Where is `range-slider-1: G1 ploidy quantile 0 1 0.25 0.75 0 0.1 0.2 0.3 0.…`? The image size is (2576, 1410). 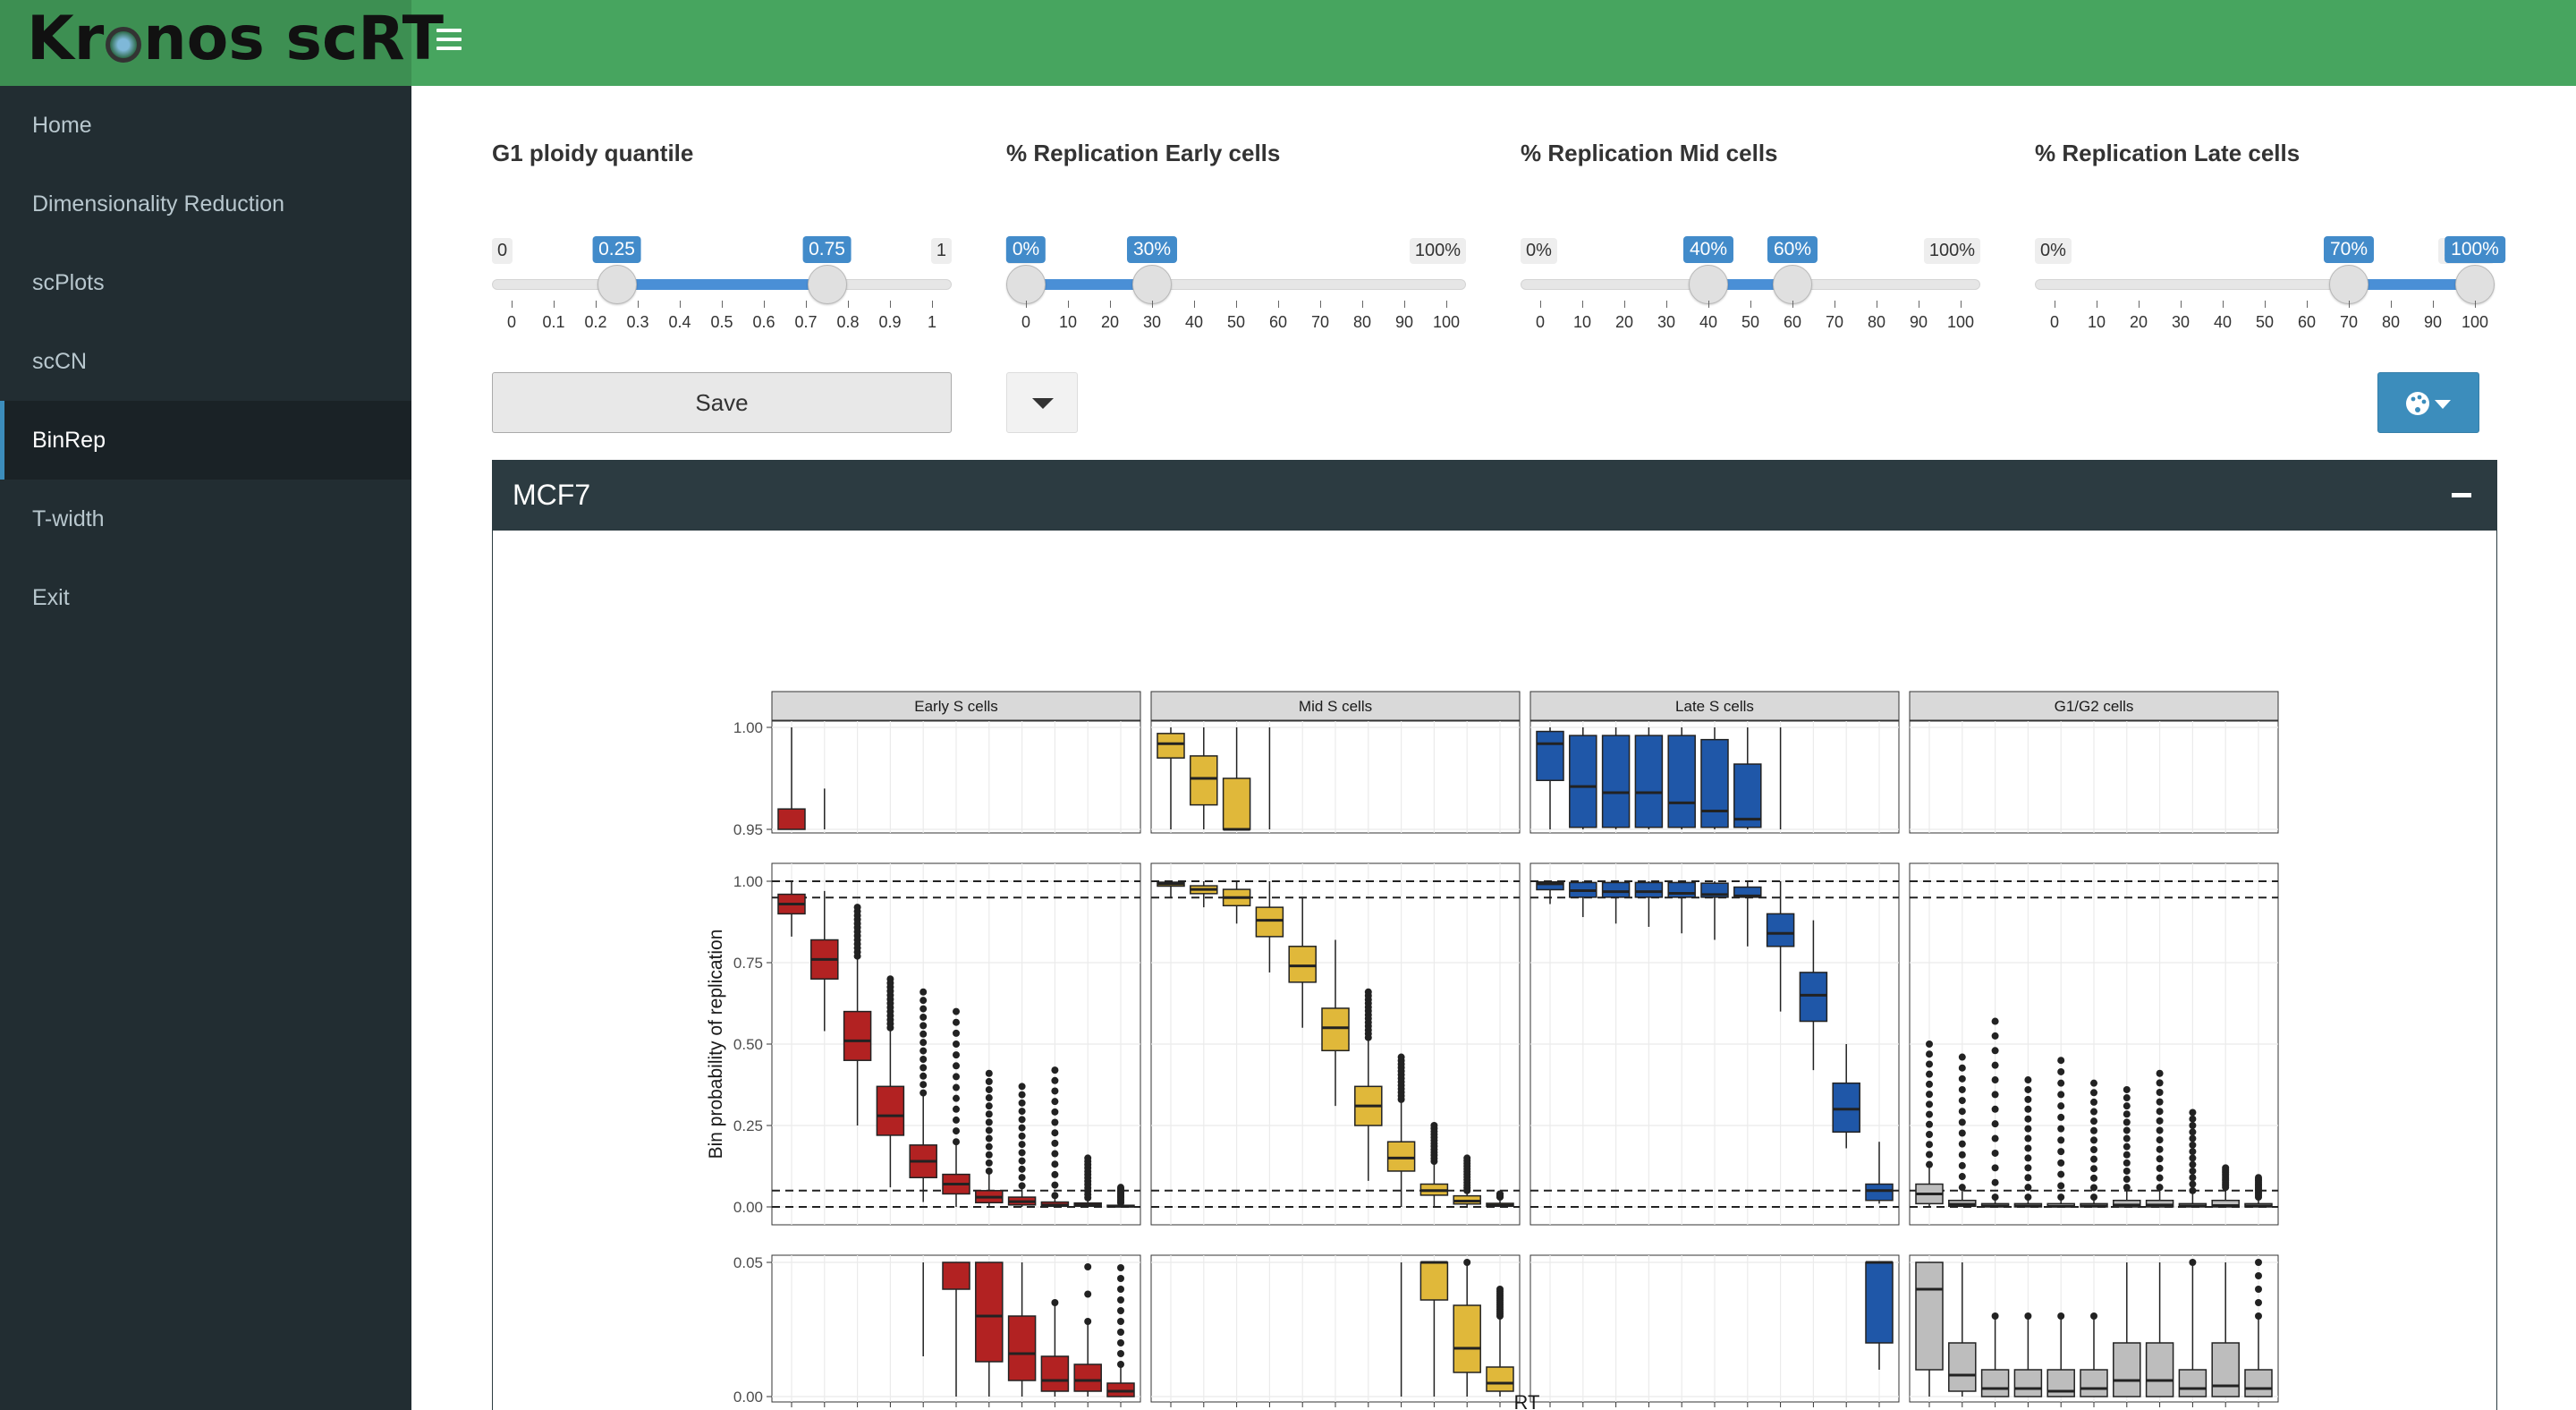 range-slider-1: G1 ploidy quantile 0 1 0.25 0.75 0 0.1 0.2 0.3 0.… is located at coordinates (724, 236).